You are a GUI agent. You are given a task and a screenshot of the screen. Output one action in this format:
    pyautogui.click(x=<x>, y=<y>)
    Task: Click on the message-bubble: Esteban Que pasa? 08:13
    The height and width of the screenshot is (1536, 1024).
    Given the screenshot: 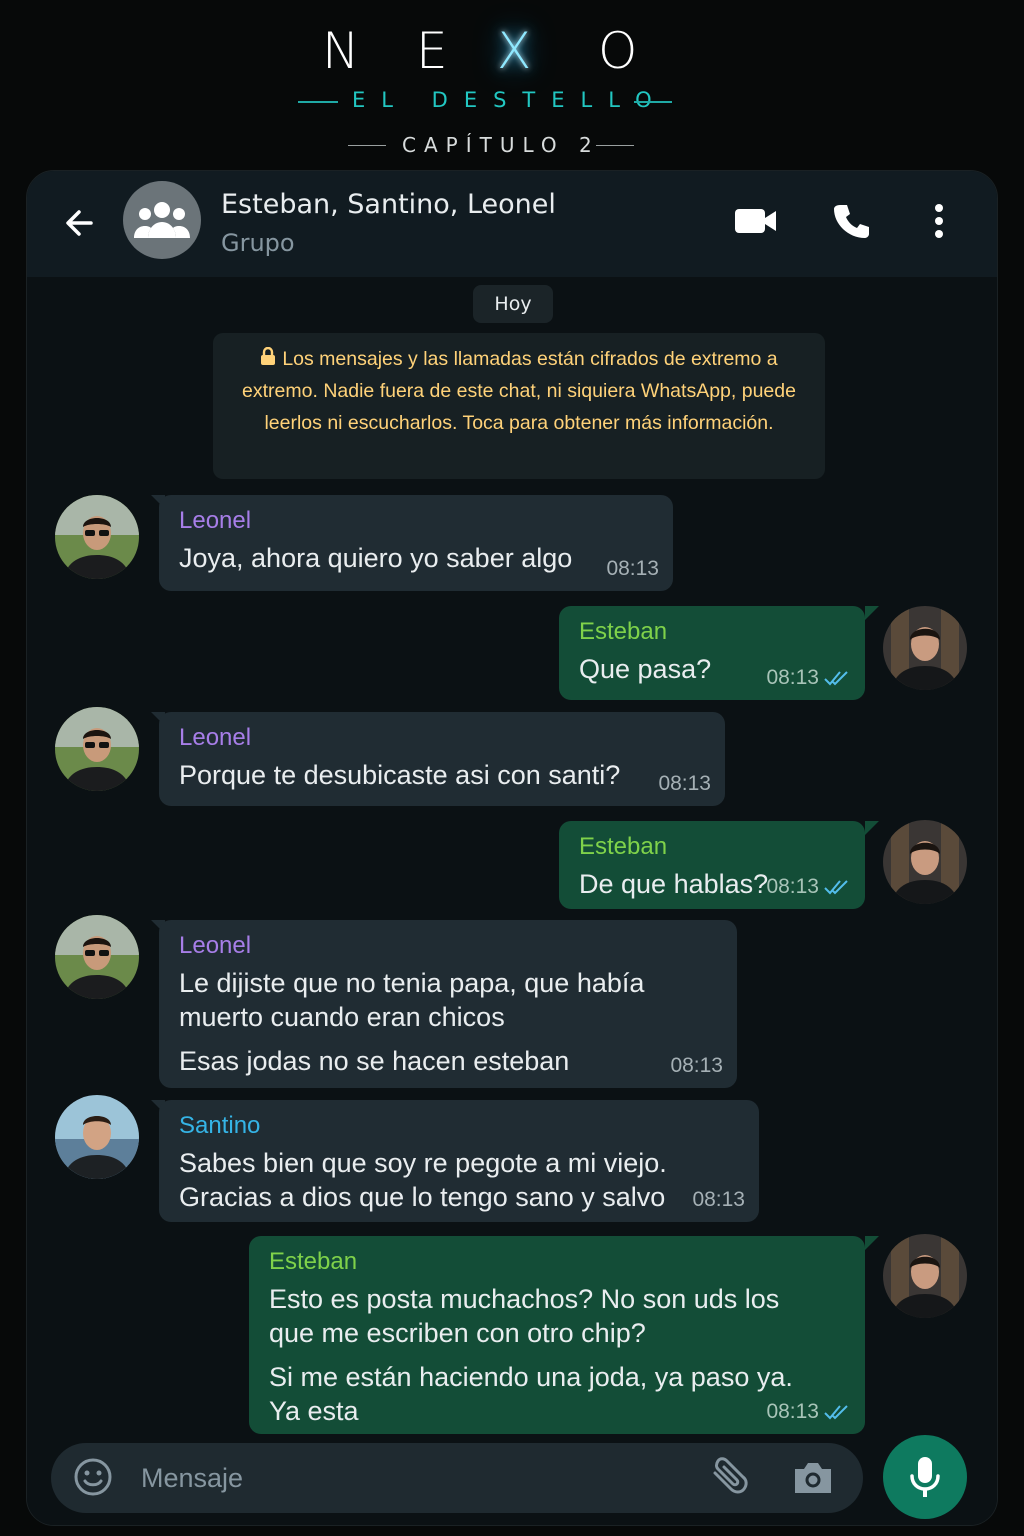 What is the action you would take?
    pyautogui.click(x=712, y=653)
    